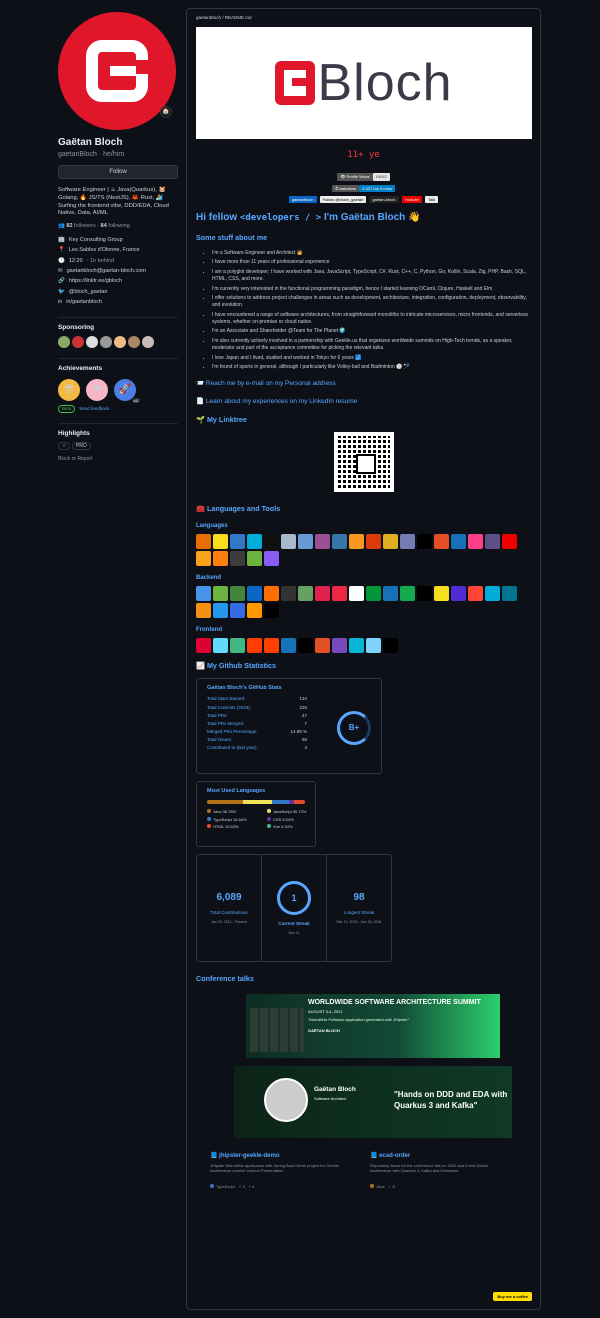 The height and width of the screenshot is (1318, 600). Describe the element at coordinates (363, 18) in the screenshot. I see `readme-path: gaetanBloch / README.md` at that location.